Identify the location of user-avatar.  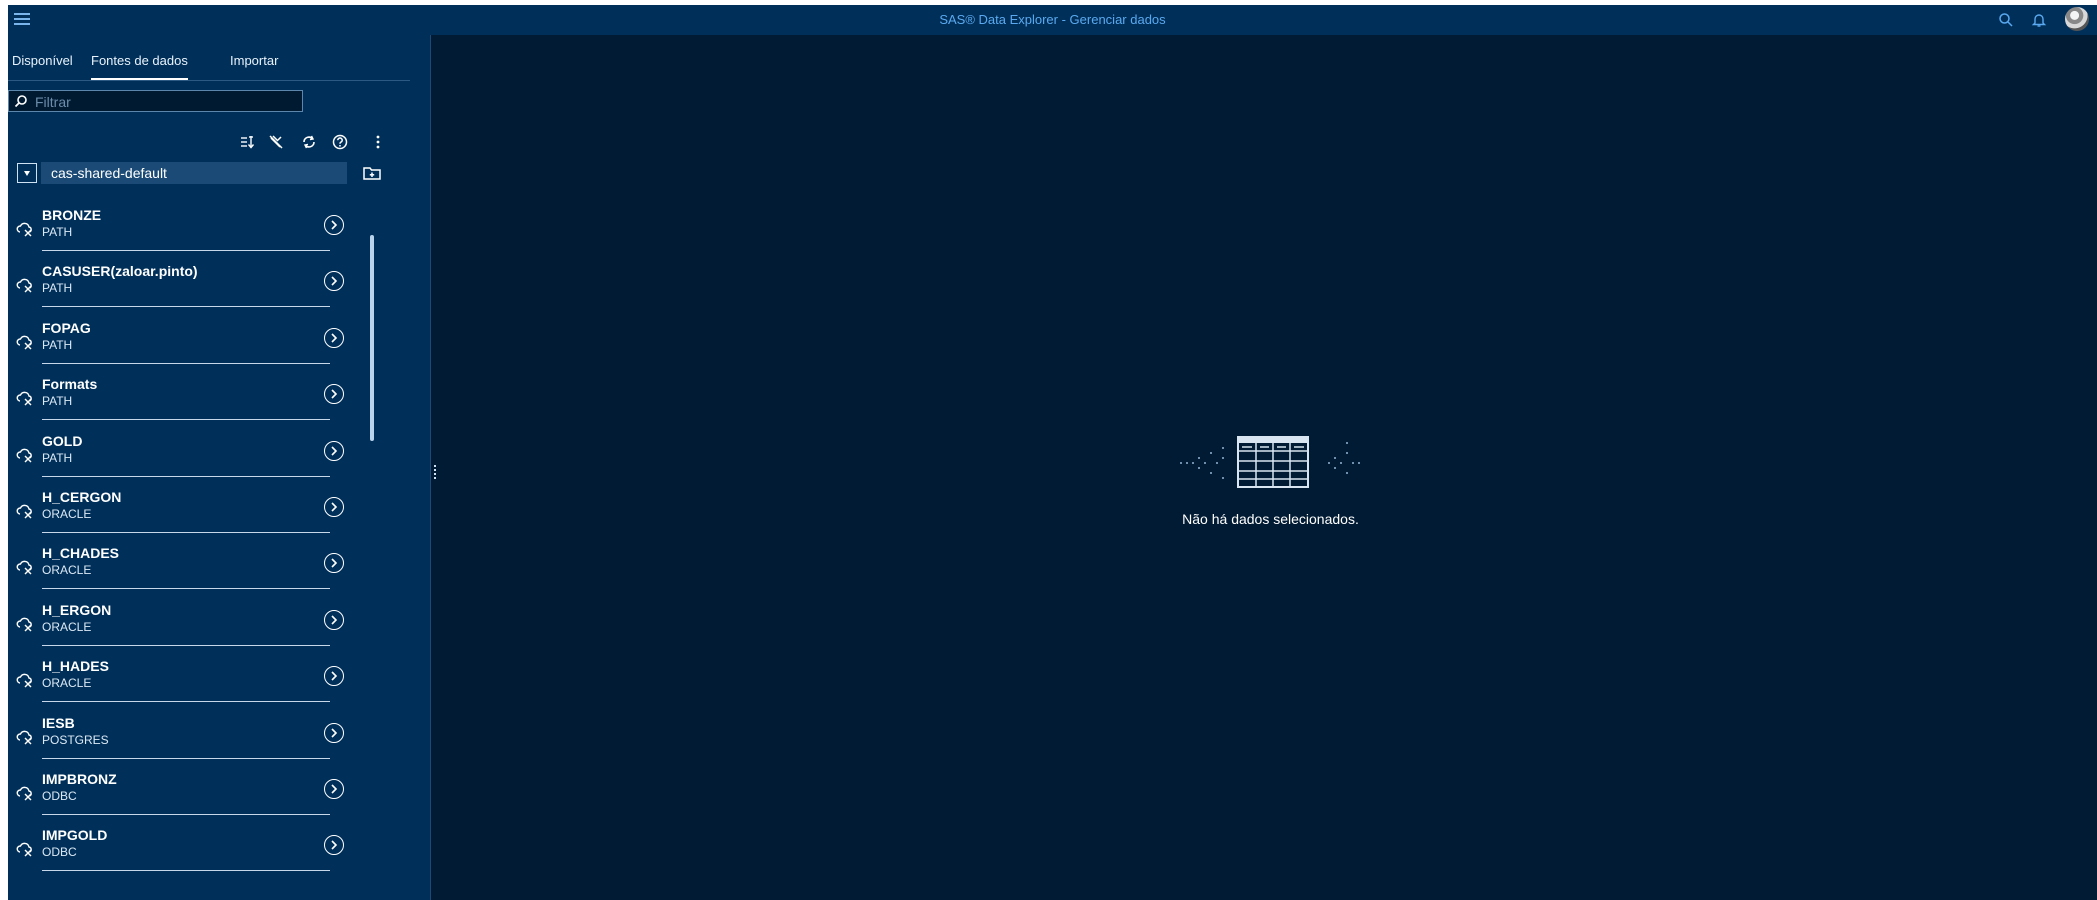
(2077, 19).